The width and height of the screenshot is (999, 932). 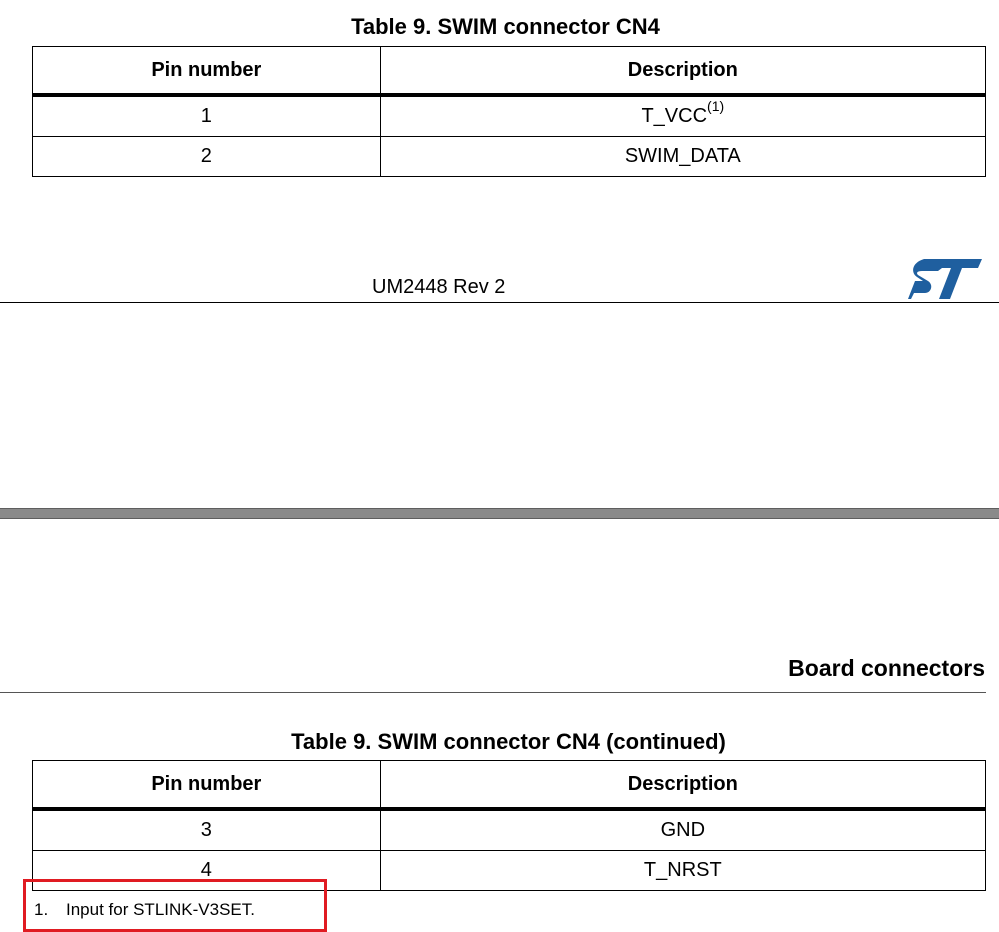 I want to click on table-title: Table 9. SWIM connector CN4, so click(x=505, y=26).